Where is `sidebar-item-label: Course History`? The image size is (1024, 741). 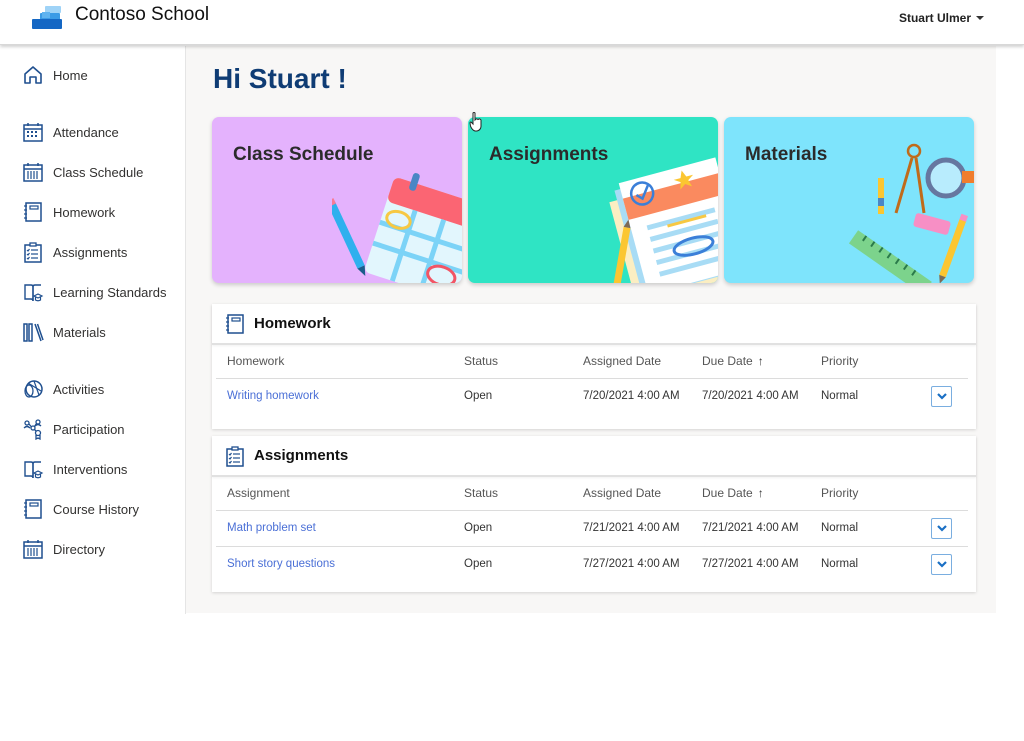
sidebar-item-label: Course History is located at coordinates (96, 509).